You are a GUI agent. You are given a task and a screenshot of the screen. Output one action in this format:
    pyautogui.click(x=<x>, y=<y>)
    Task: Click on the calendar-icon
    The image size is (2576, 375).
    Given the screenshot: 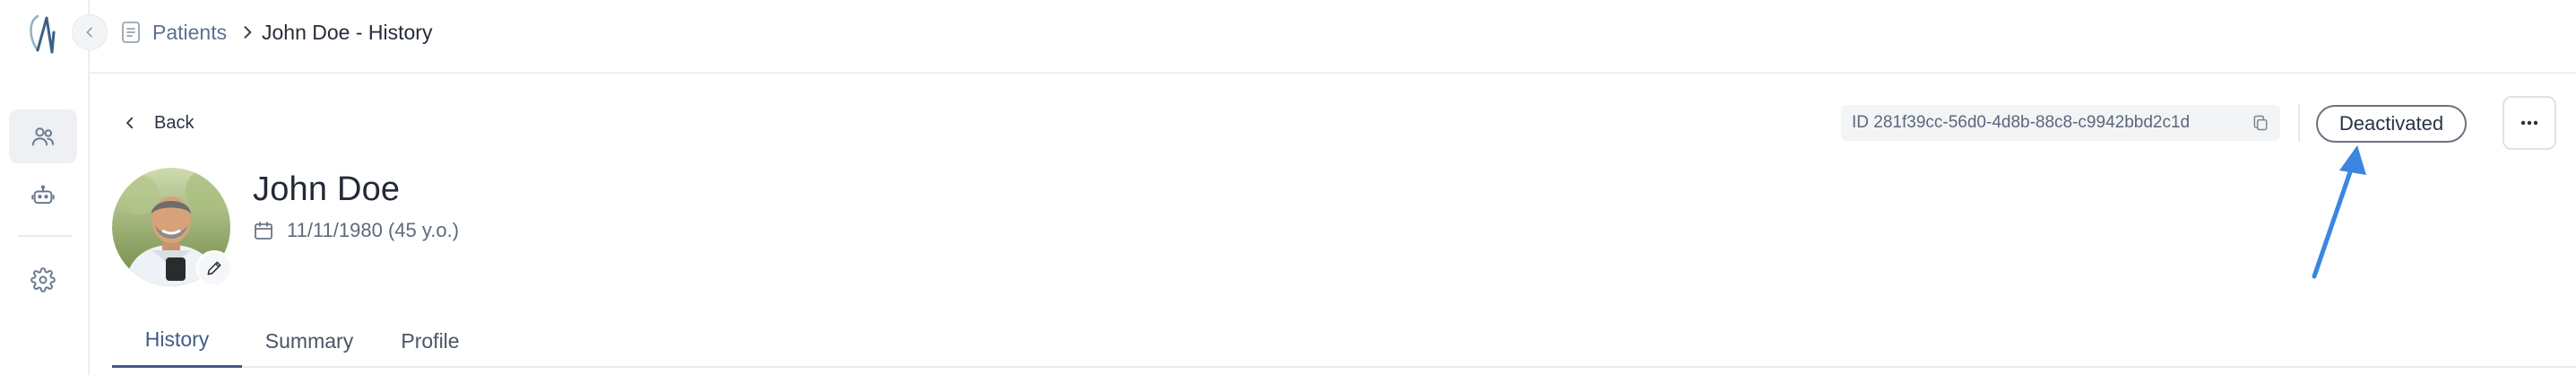 What is the action you would take?
    pyautogui.click(x=263, y=231)
    